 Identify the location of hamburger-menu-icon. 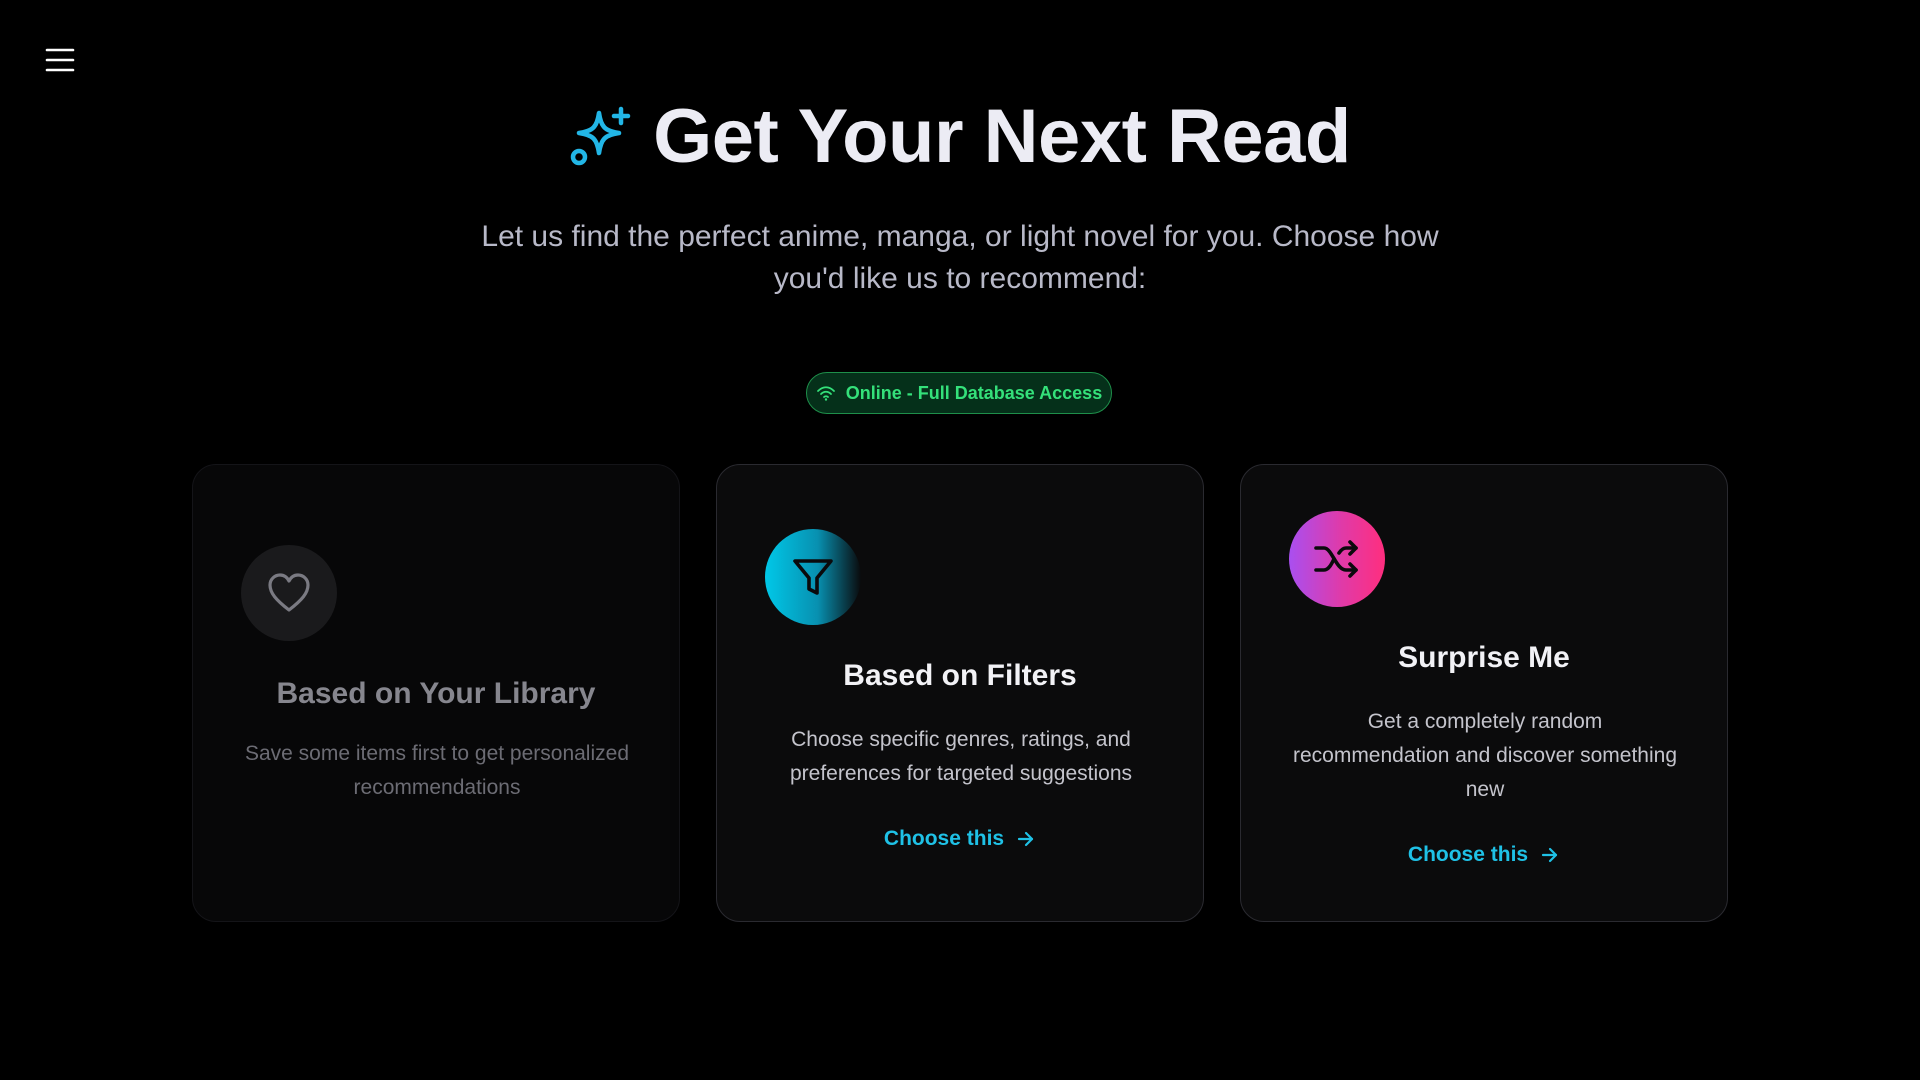
(60, 60).